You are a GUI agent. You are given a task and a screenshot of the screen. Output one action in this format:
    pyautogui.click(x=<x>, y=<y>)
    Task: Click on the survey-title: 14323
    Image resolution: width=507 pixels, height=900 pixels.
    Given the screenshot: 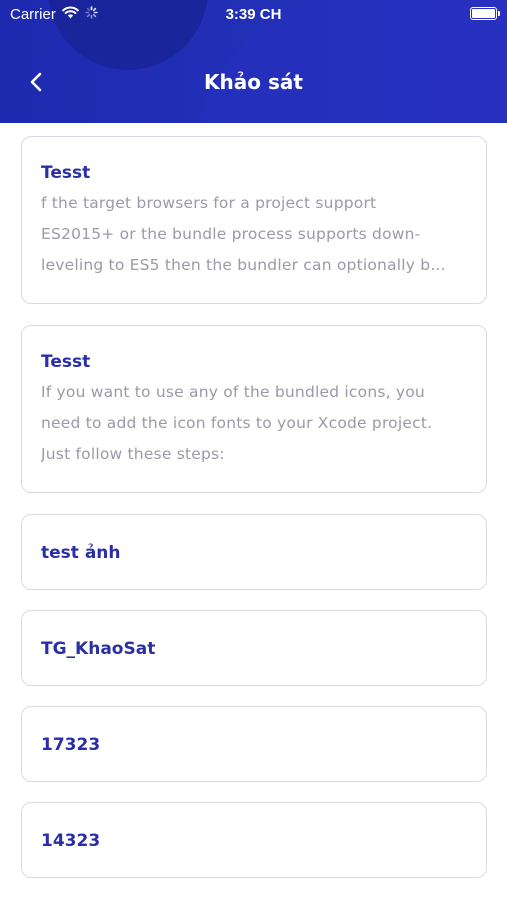 What is the action you would take?
    pyautogui.click(x=71, y=841)
    